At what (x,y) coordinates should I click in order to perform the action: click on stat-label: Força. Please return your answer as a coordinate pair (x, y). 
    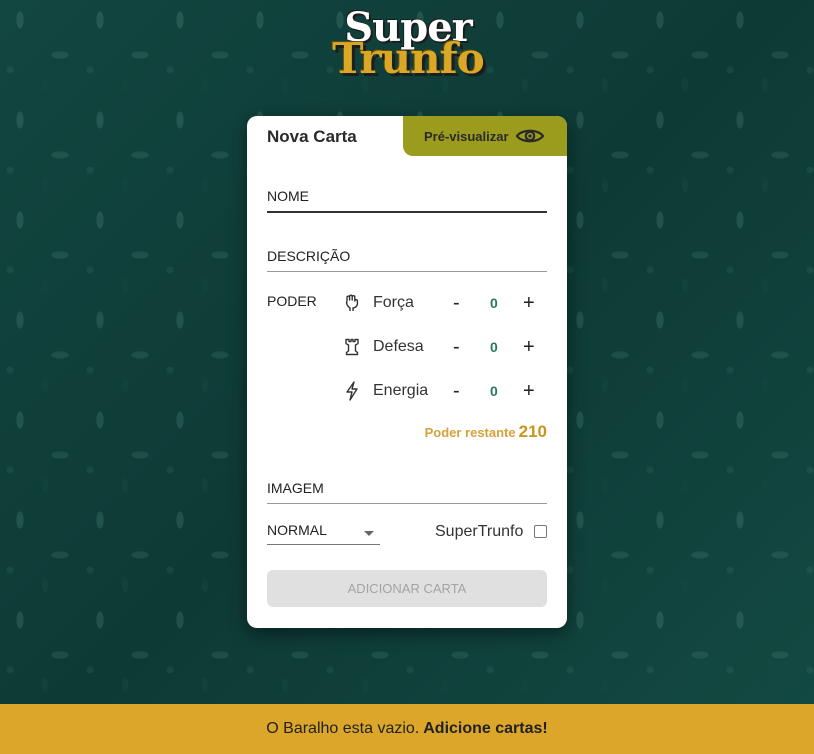
    Looking at the image, I should click on (393, 302).